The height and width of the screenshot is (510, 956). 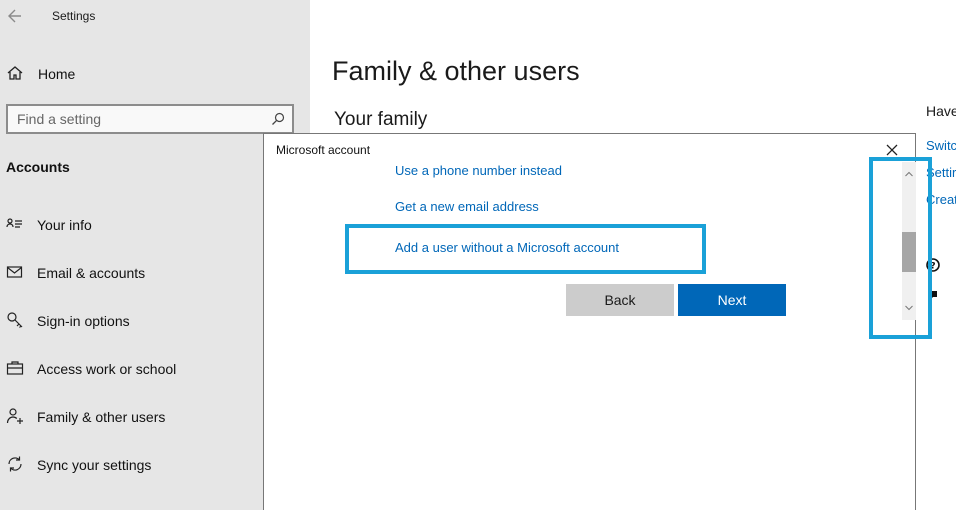 I want to click on sidebar-item-label: Home, so click(x=57, y=74).